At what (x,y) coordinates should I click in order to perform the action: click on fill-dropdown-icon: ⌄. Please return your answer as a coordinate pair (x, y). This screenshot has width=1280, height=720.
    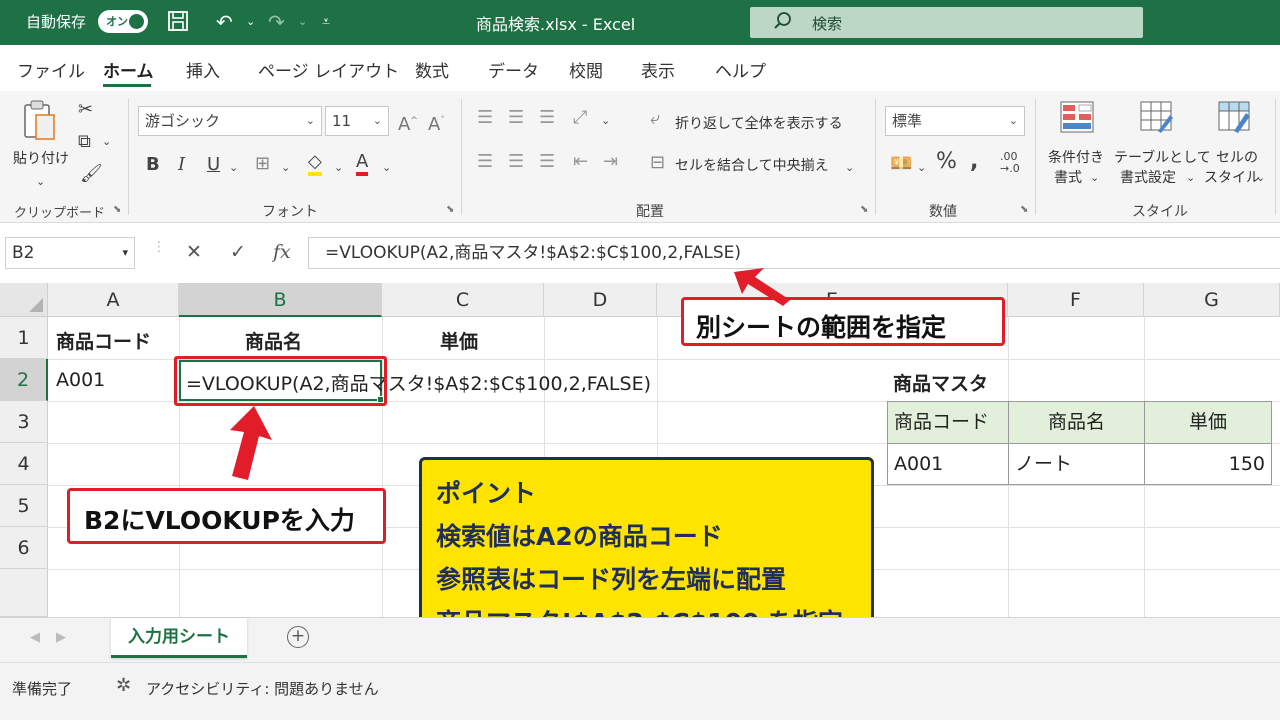
    Looking at the image, I should click on (338, 168).